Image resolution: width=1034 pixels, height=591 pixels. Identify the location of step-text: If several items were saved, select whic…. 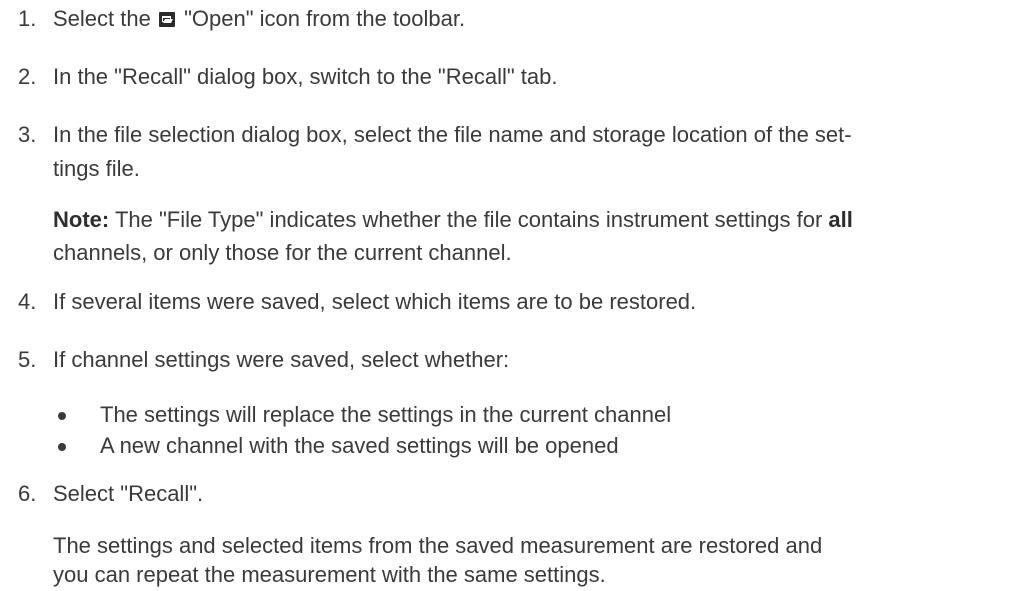
(375, 301).